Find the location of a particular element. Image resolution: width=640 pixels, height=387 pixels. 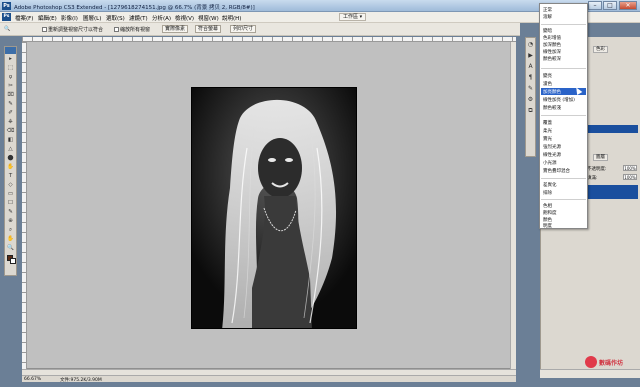

brushes-panel-icon: ✎ is located at coordinates (530, 88).